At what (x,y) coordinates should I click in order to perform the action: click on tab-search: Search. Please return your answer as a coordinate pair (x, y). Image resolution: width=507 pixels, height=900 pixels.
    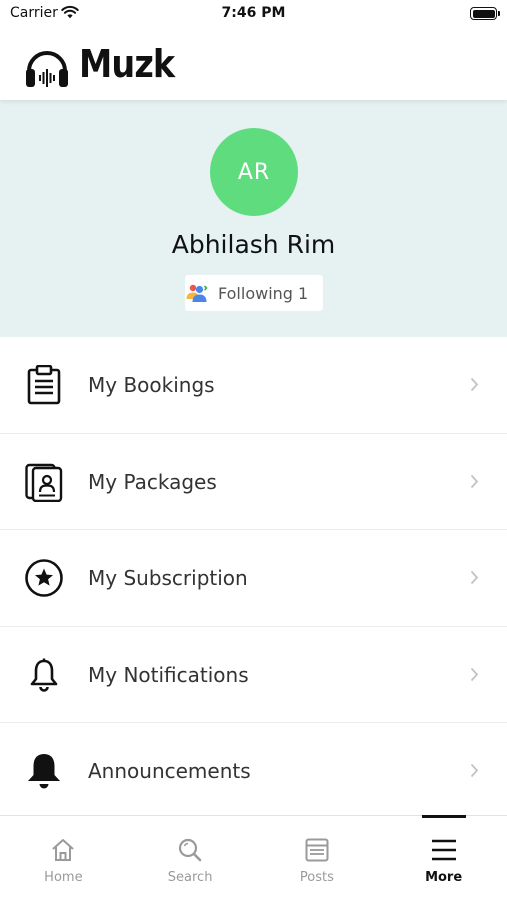
    Looking at the image, I should click on (190, 858).